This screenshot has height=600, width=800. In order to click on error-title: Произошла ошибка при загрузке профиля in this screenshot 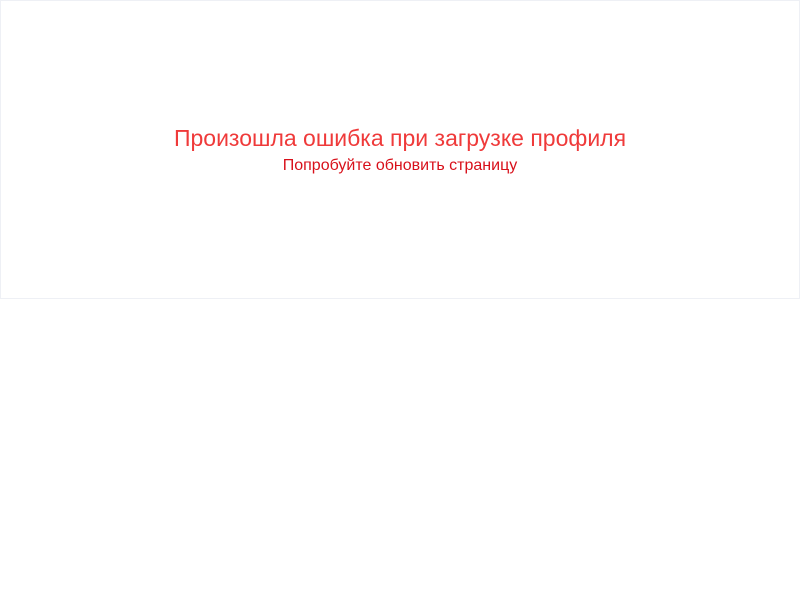, I will do `click(400, 138)`.